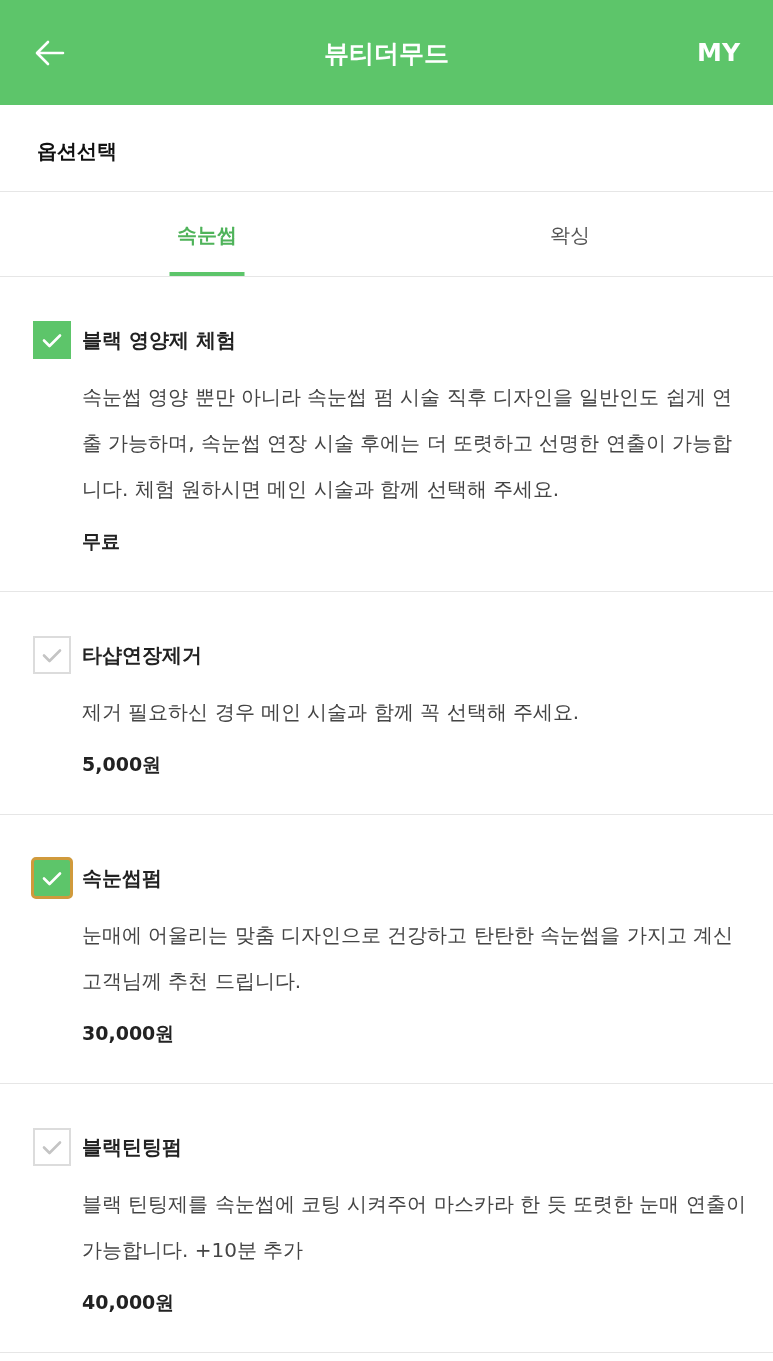  What do you see at coordinates (101, 541) in the screenshot?
I see `option-price: 무료` at bounding box center [101, 541].